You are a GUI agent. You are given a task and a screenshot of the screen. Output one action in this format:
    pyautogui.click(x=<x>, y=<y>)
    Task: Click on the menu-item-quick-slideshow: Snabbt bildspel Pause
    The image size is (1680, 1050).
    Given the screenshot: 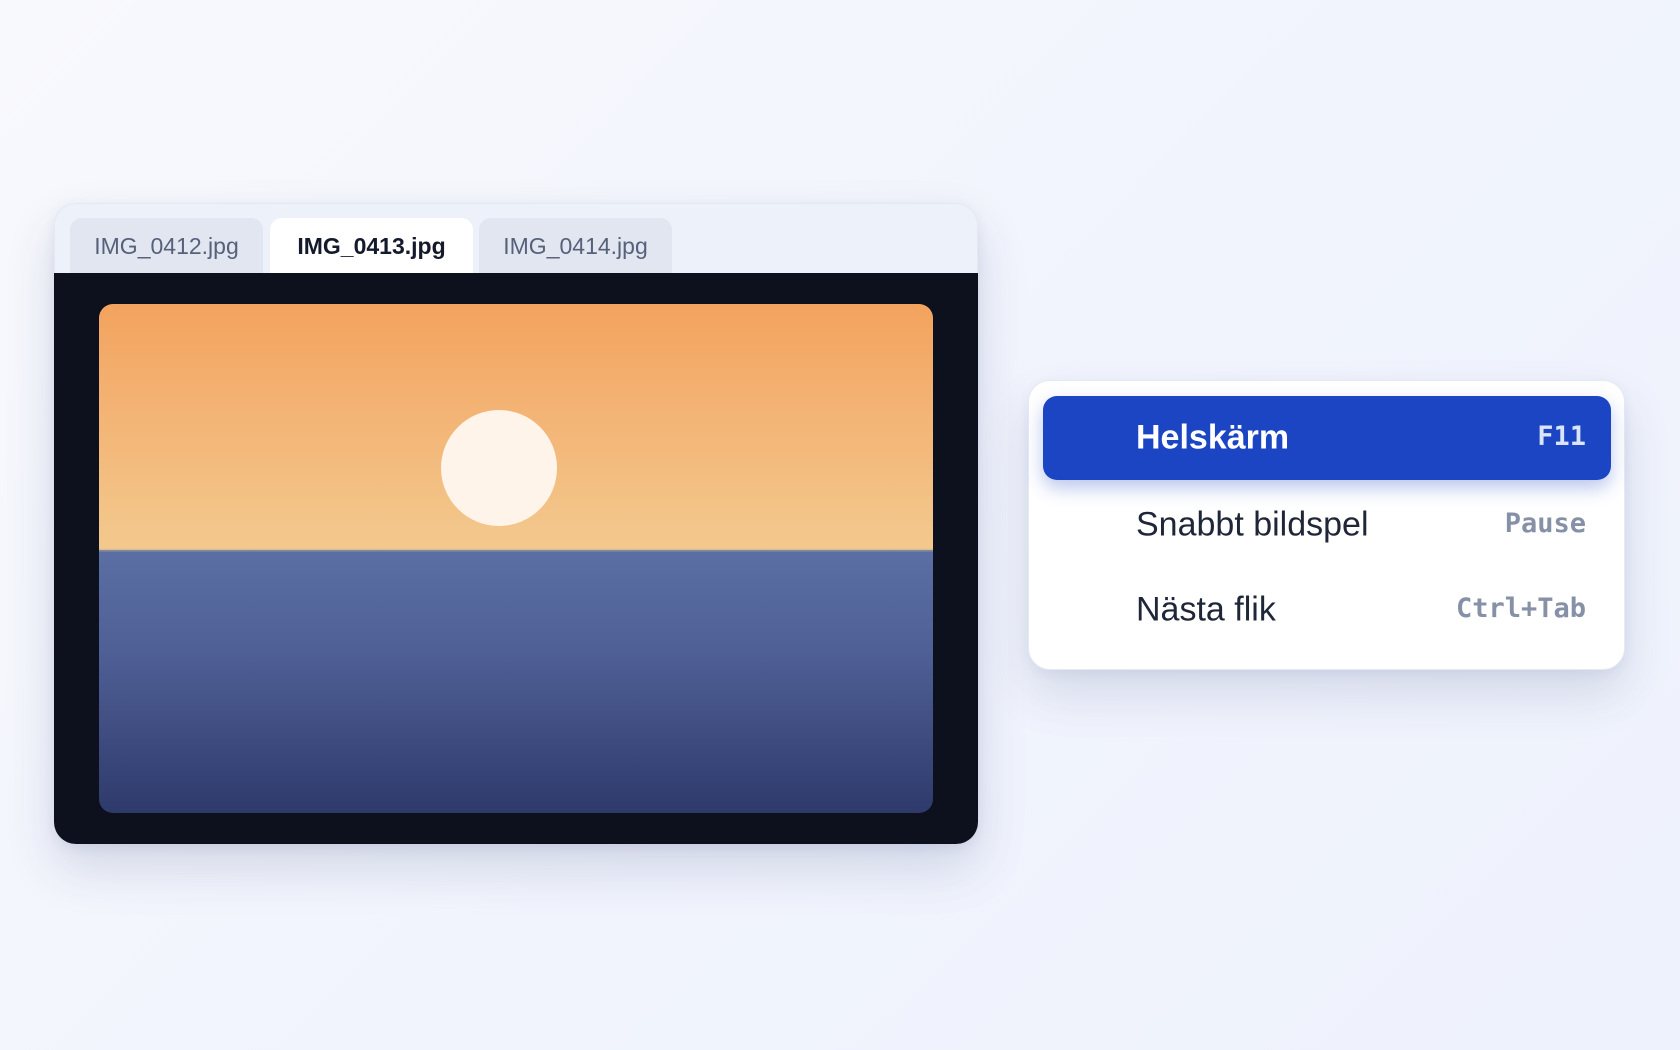 What is the action you would take?
    pyautogui.click(x=1327, y=525)
    